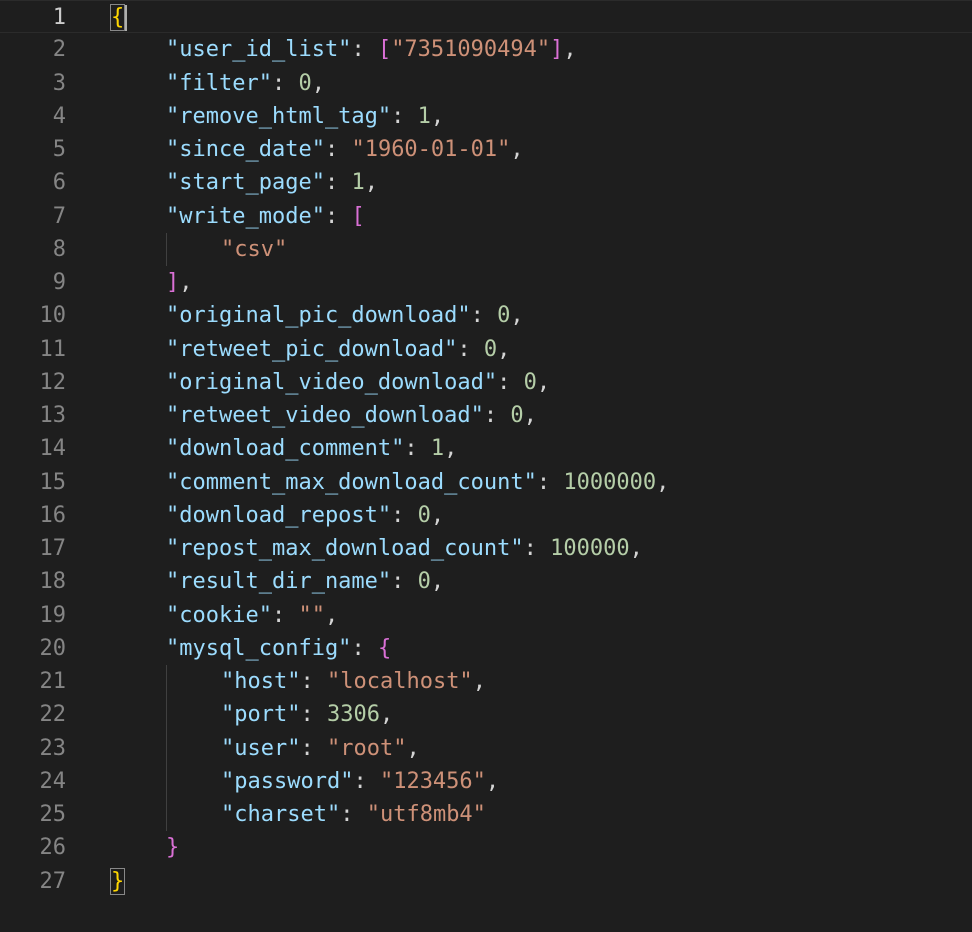 Image resolution: width=972 pixels, height=932 pixels. What do you see at coordinates (126, 18) in the screenshot?
I see `text-cursor` at bounding box center [126, 18].